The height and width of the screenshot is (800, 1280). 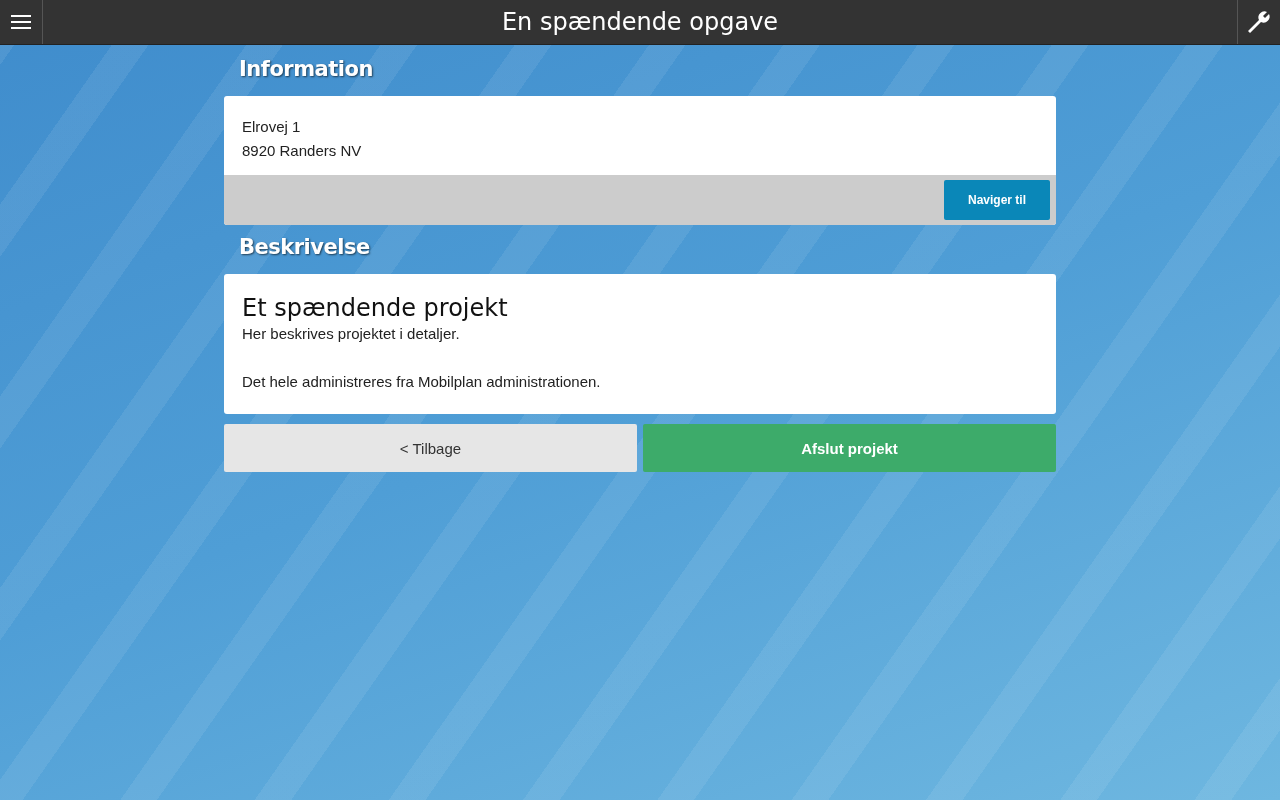 What do you see at coordinates (302, 151) in the screenshot?
I see `address-line: 8920 Randers NV` at bounding box center [302, 151].